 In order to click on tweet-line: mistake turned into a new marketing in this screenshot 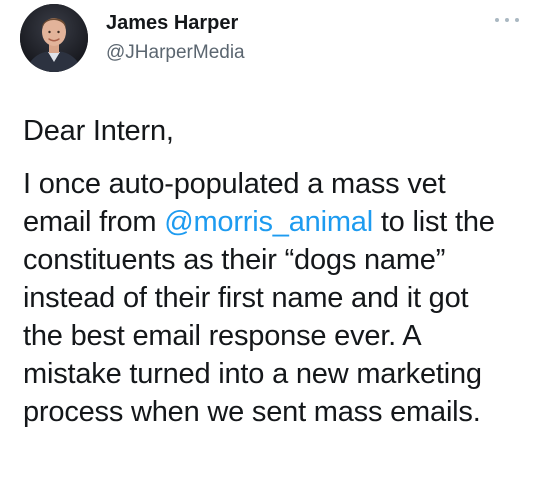, I will do `click(252, 374)`.